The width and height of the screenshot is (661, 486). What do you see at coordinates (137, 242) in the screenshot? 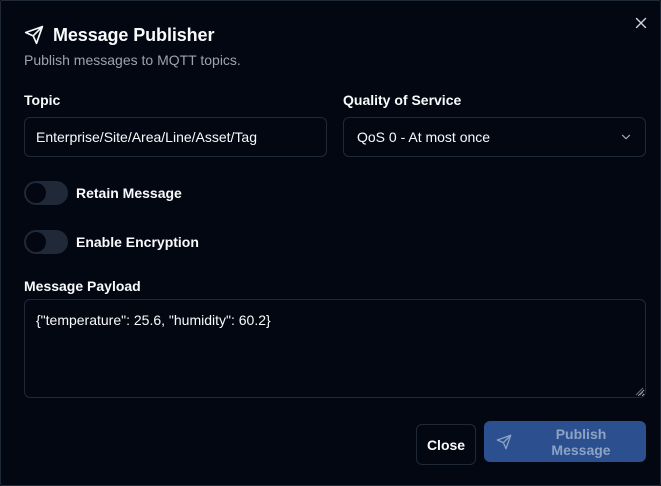
I see `encryption-label: Enable Encryption` at bounding box center [137, 242].